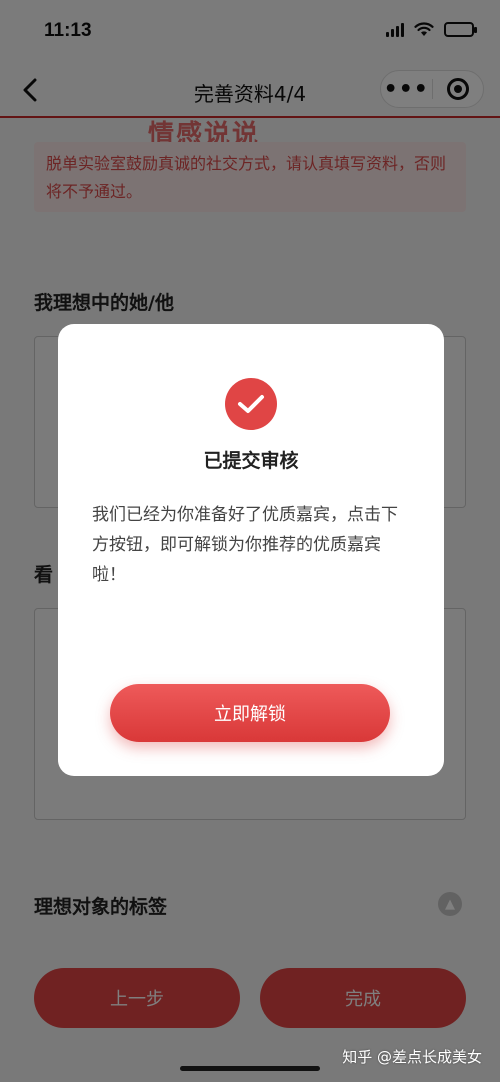 The image size is (500, 1082). What do you see at coordinates (250, 1068) in the screenshot?
I see `home-indicator` at bounding box center [250, 1068].